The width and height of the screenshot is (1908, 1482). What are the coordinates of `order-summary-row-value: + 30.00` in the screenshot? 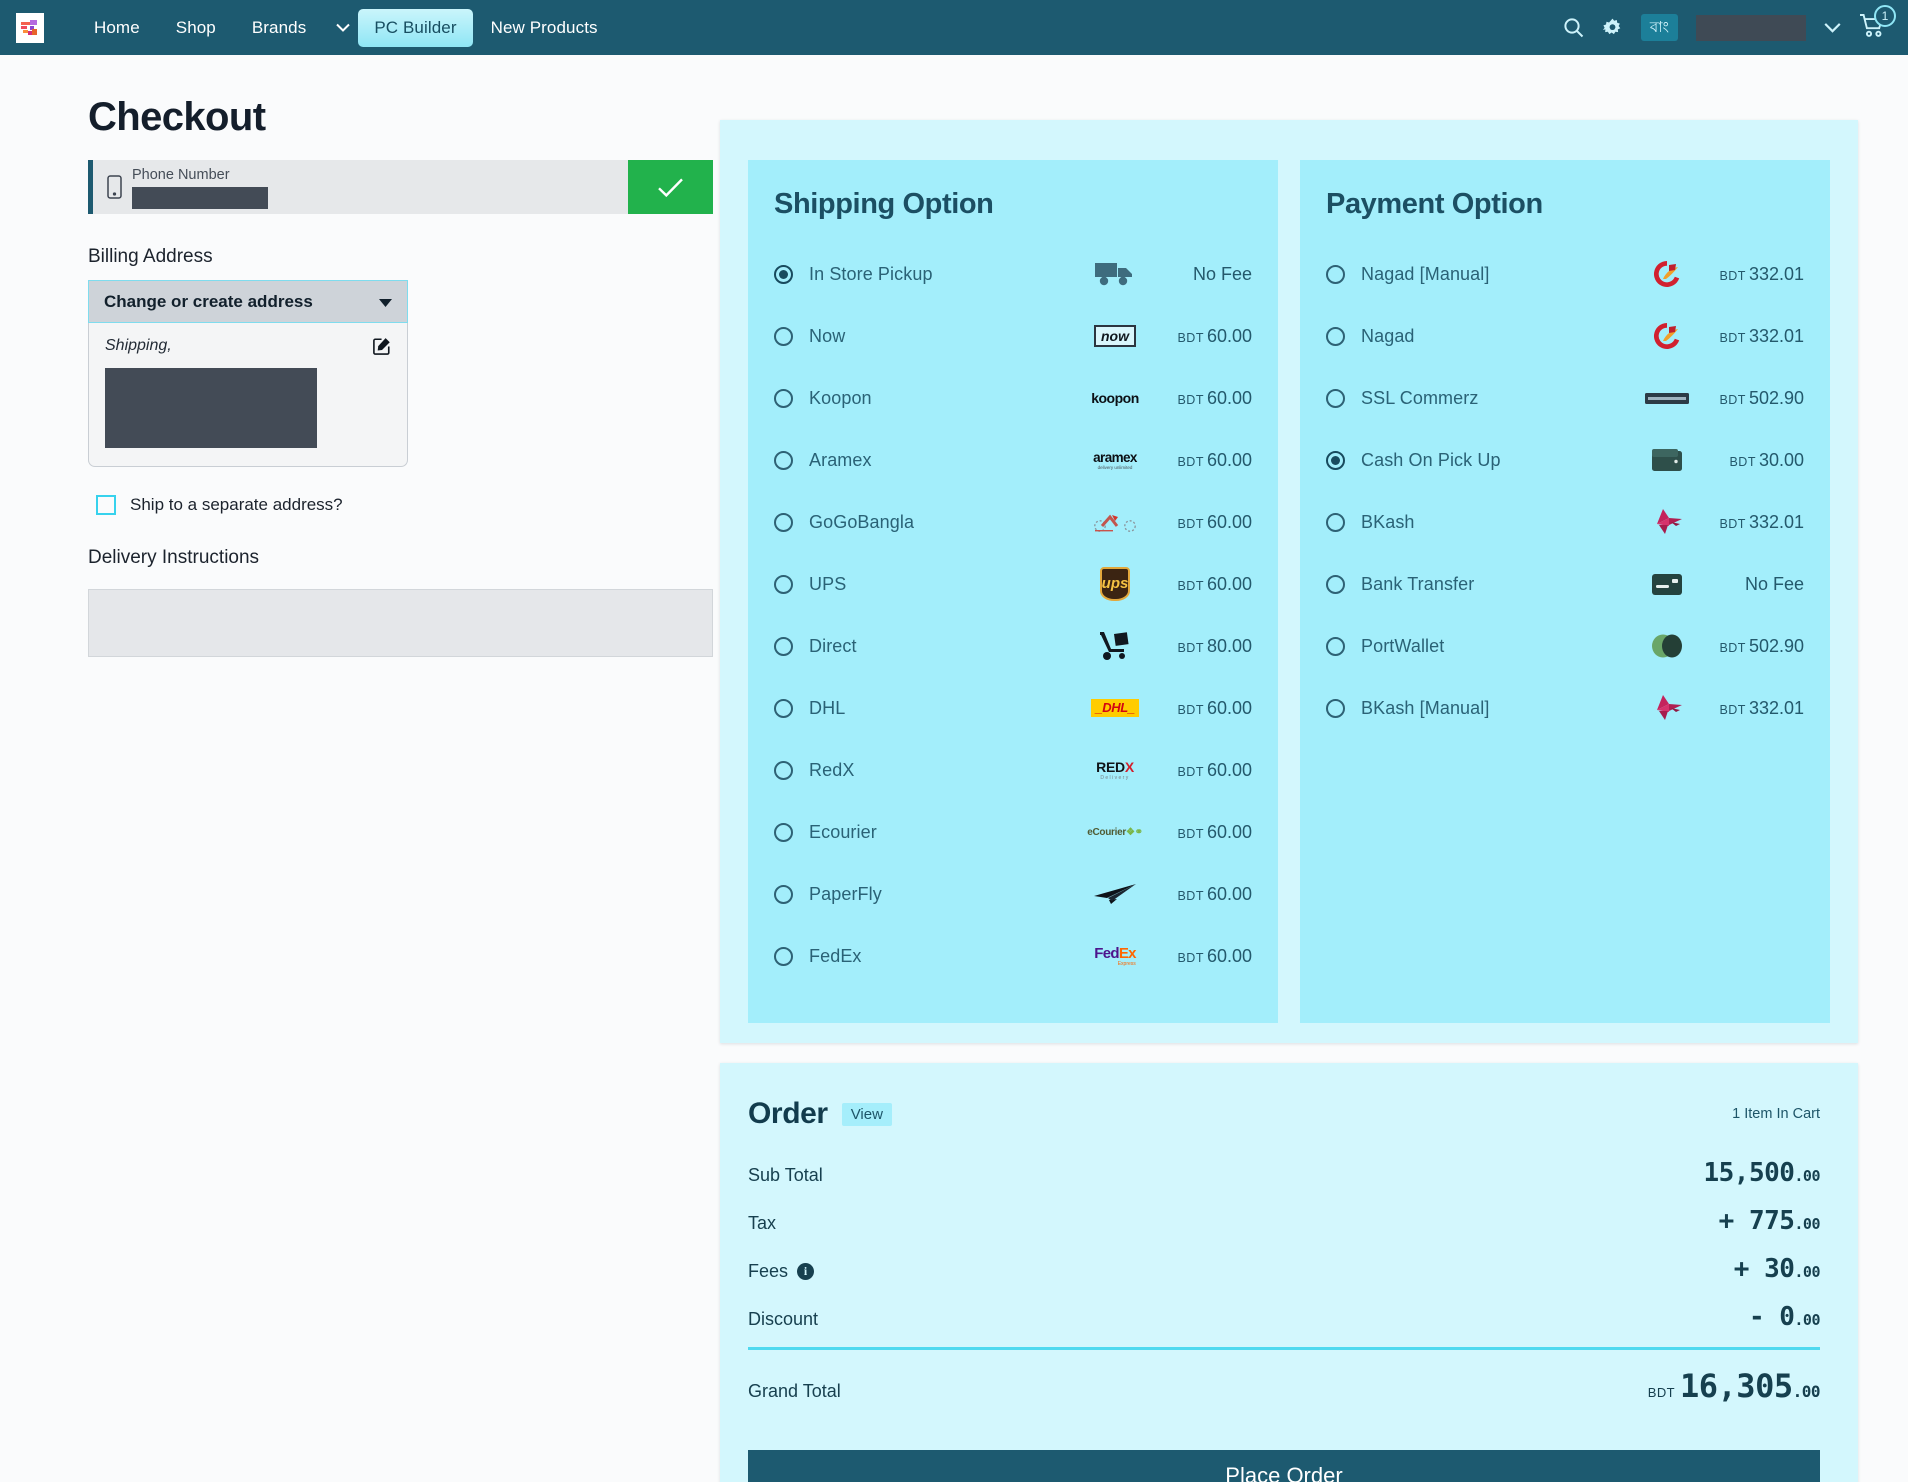 It's located at (1777, 1269).